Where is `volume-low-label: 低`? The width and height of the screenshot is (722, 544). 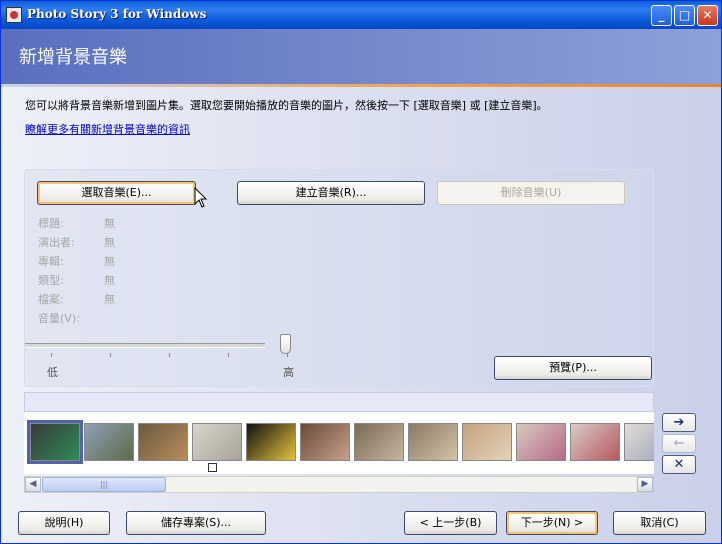
volume-low-label: 低 is located at coordinates (52, 372).